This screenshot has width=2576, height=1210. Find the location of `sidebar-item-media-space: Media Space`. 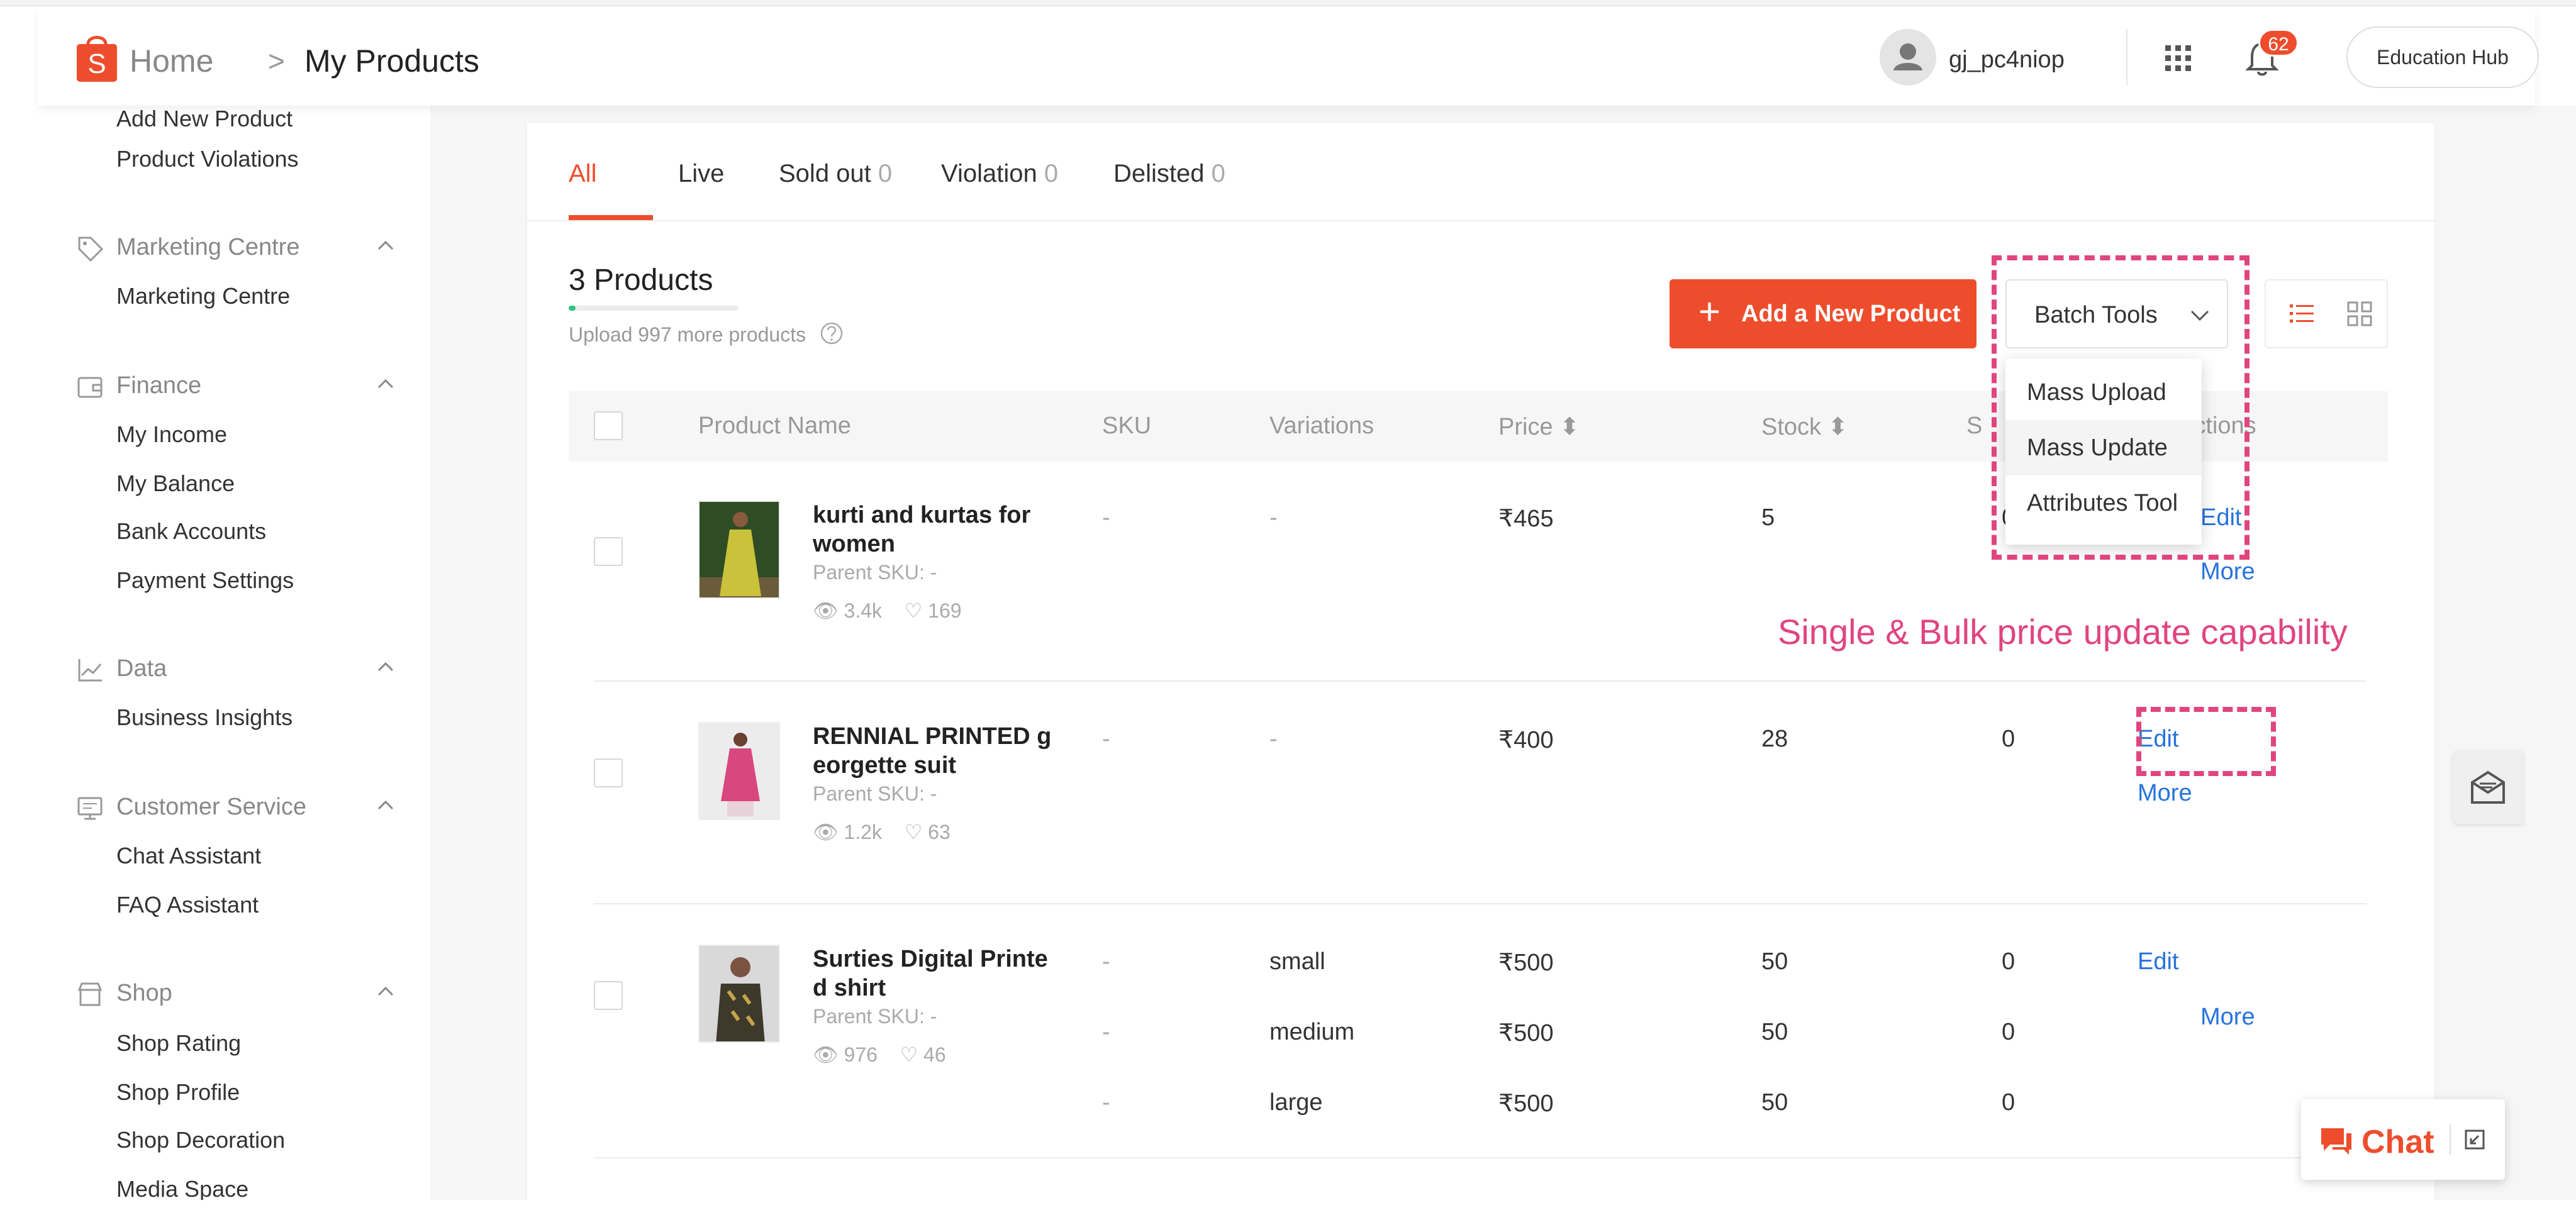

sidebar-item-media-space: Media Space is located at coordinates (182, 1189).